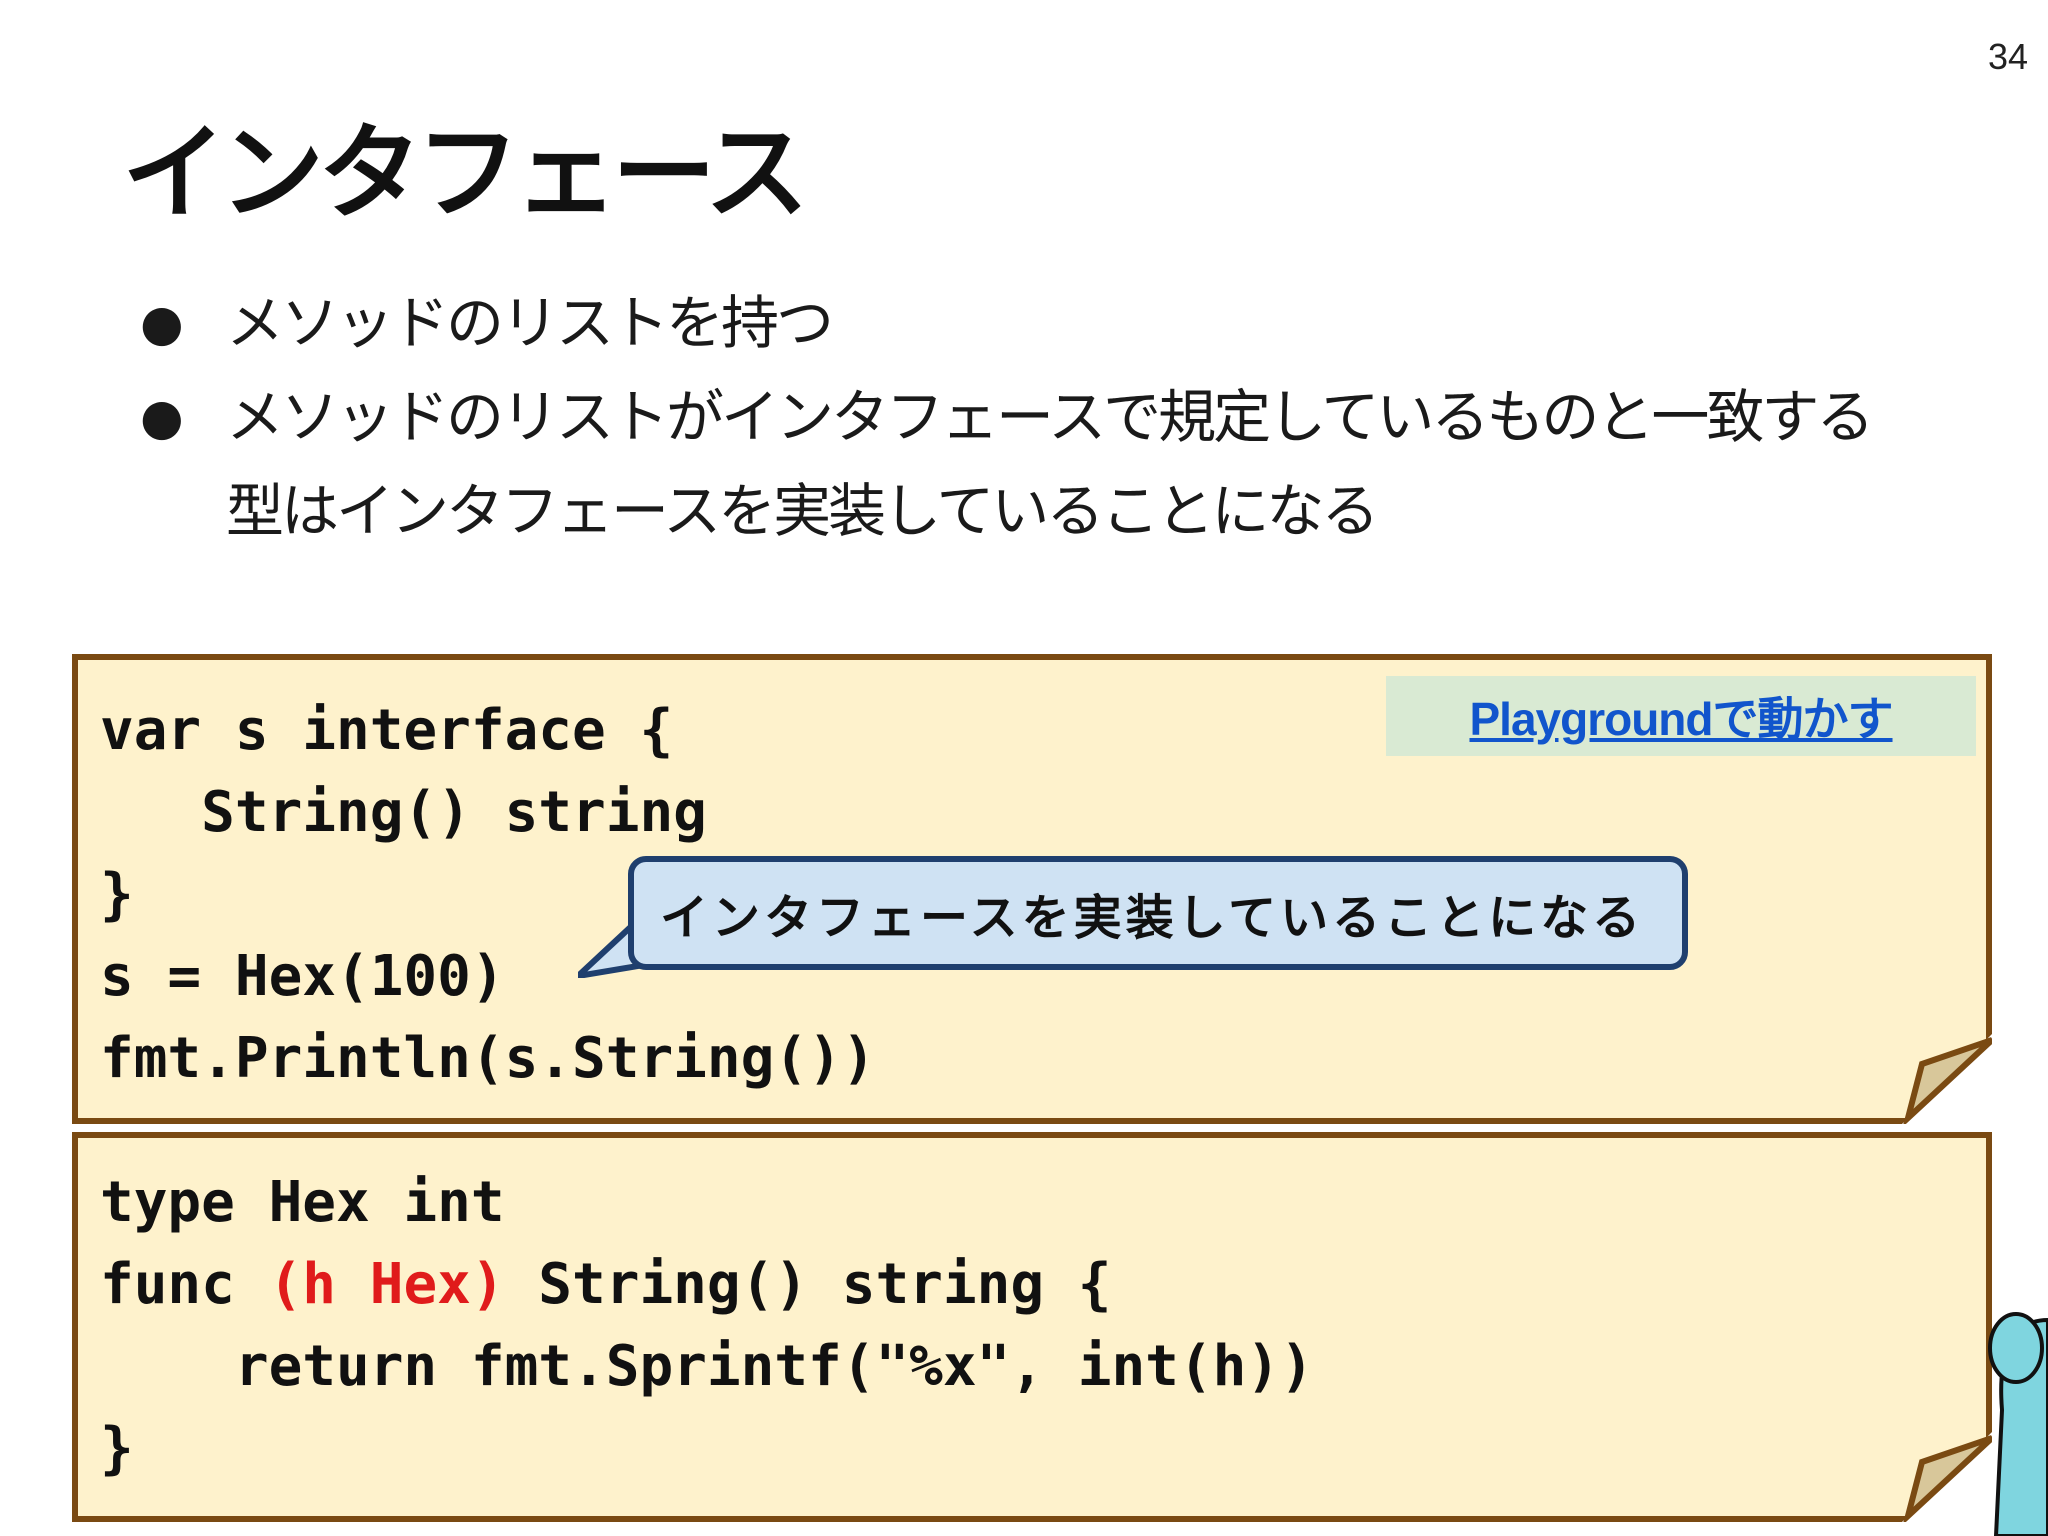  Describe the element at coordinates (386, 1284) in the screenshot. I see `receiver-highlight: (h Hex)` at that location.